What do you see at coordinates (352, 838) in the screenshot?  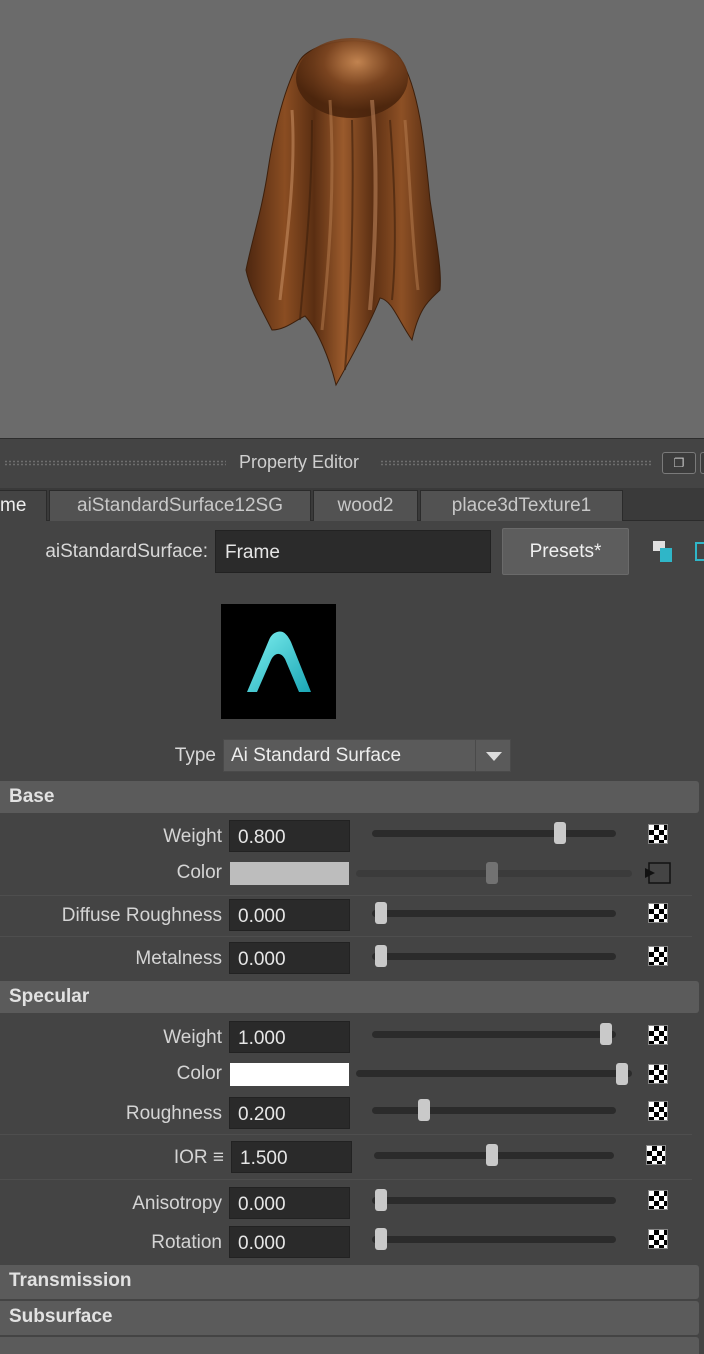 I see `base-weight-row: Weight 0.800` at bounding box center [352, 838].